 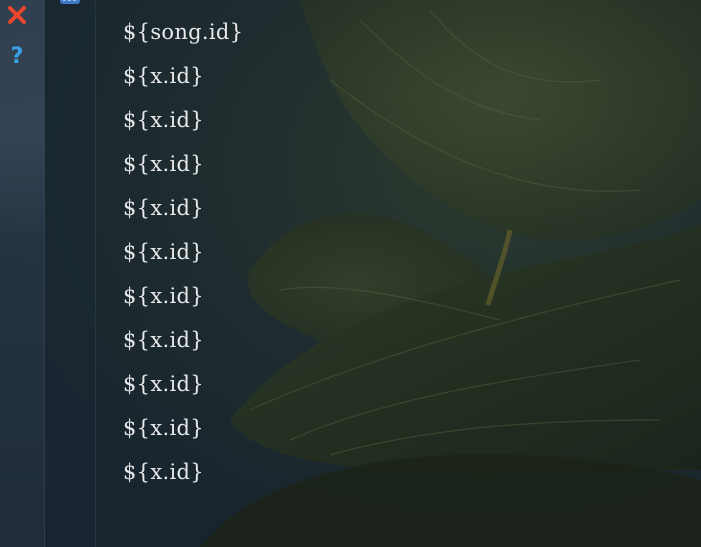 I want to click on close-icon, so click(x=17, y=15).